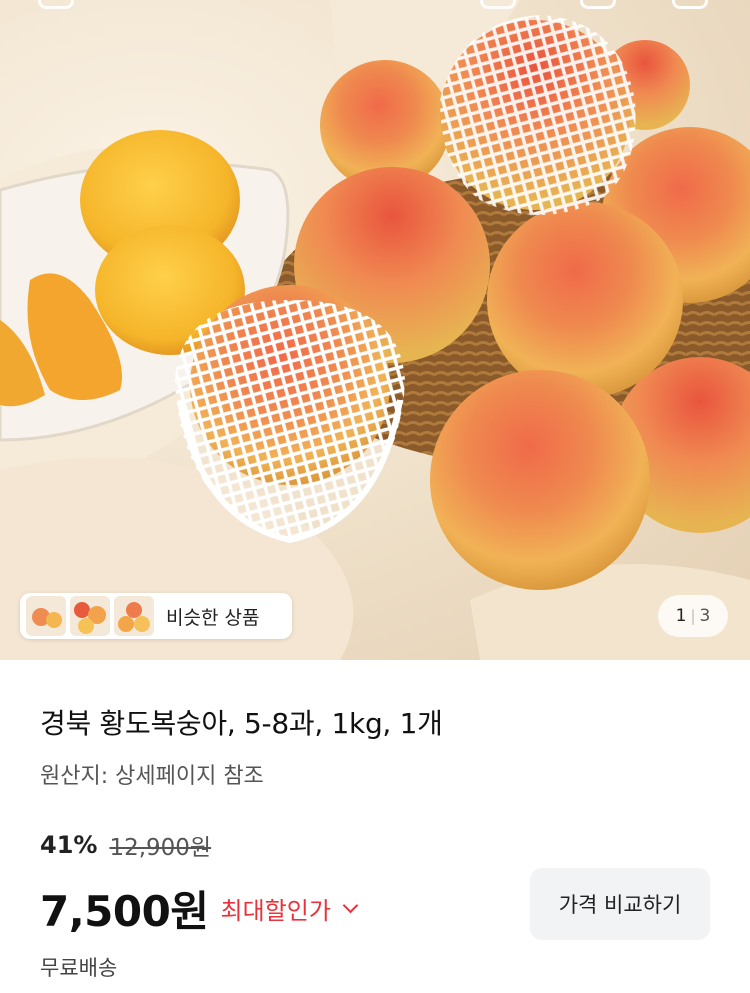  What do you see at coordinates (56, 4) in the screenshot?
I see `back-icon` at bounding box center [56, 4].